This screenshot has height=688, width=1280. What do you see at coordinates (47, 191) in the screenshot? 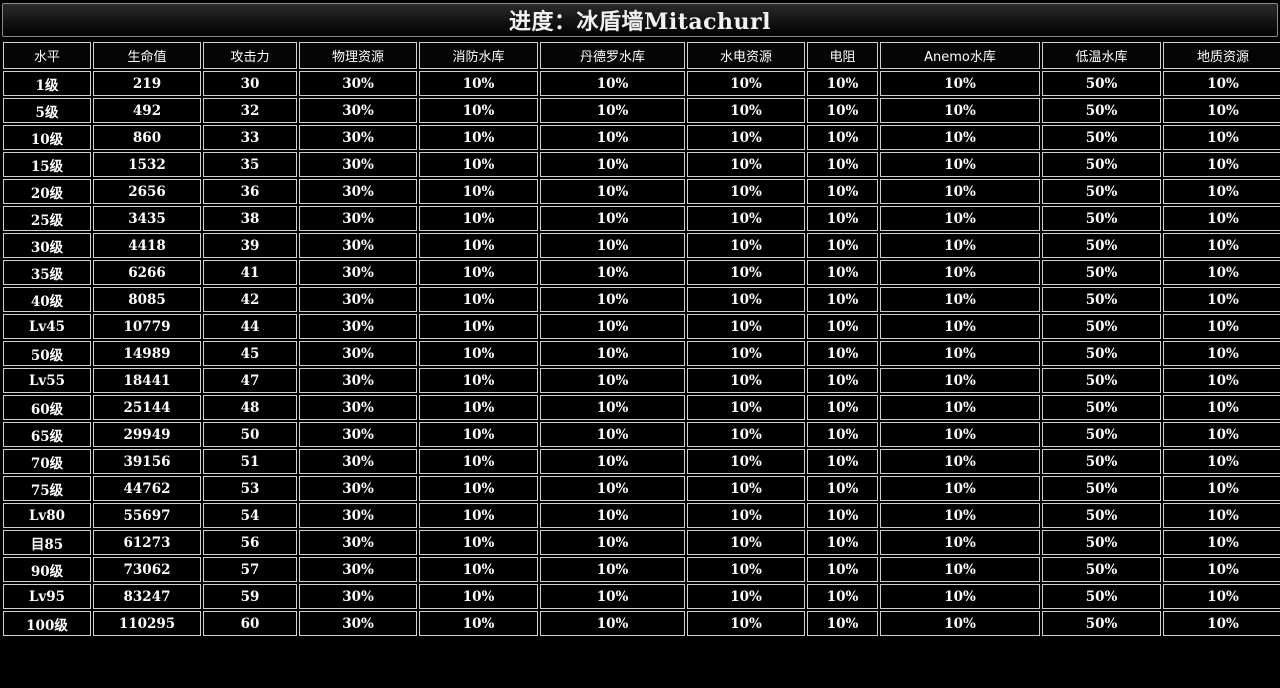
I see `table-cell: 20级` at bounding box center [47, 191].